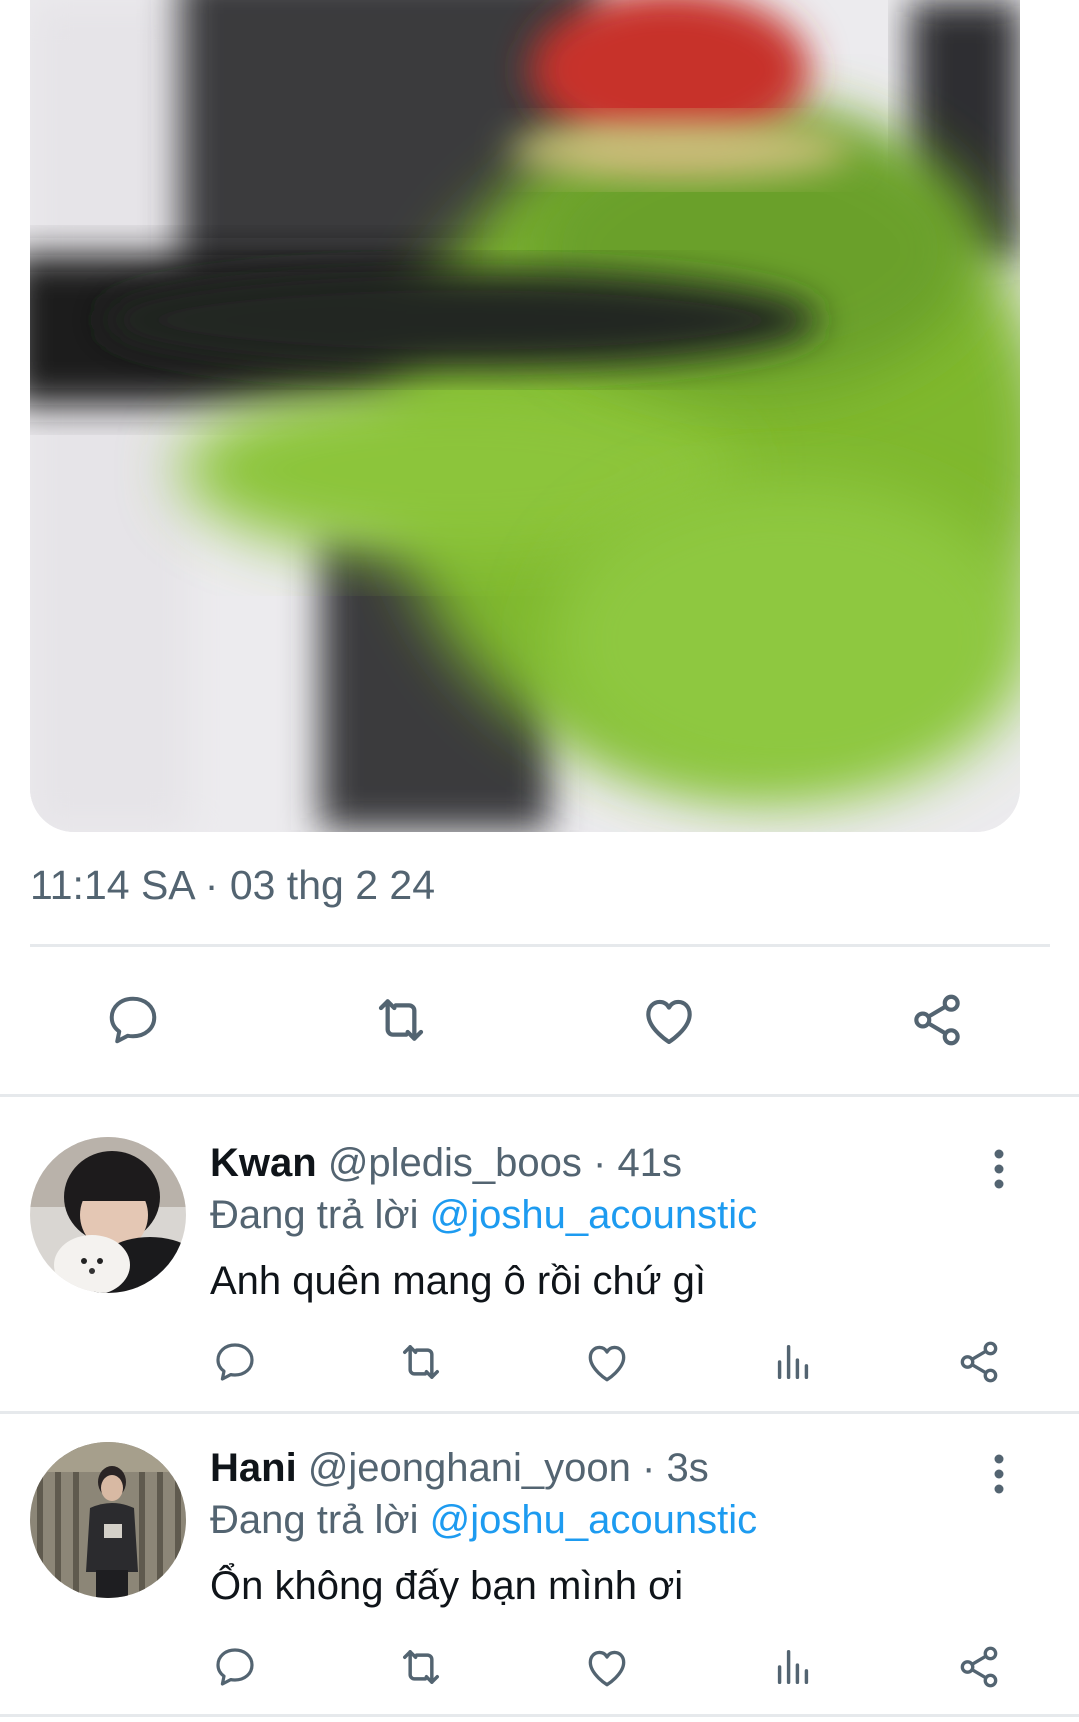 The height and width of the screenshot is (1722, 1079). What do you see at coordinates (447, 1586) in the screenshot?
I see `reply-body-text: Ổn không đấy bạn mình ơi` at bounding box center [447, 1586].